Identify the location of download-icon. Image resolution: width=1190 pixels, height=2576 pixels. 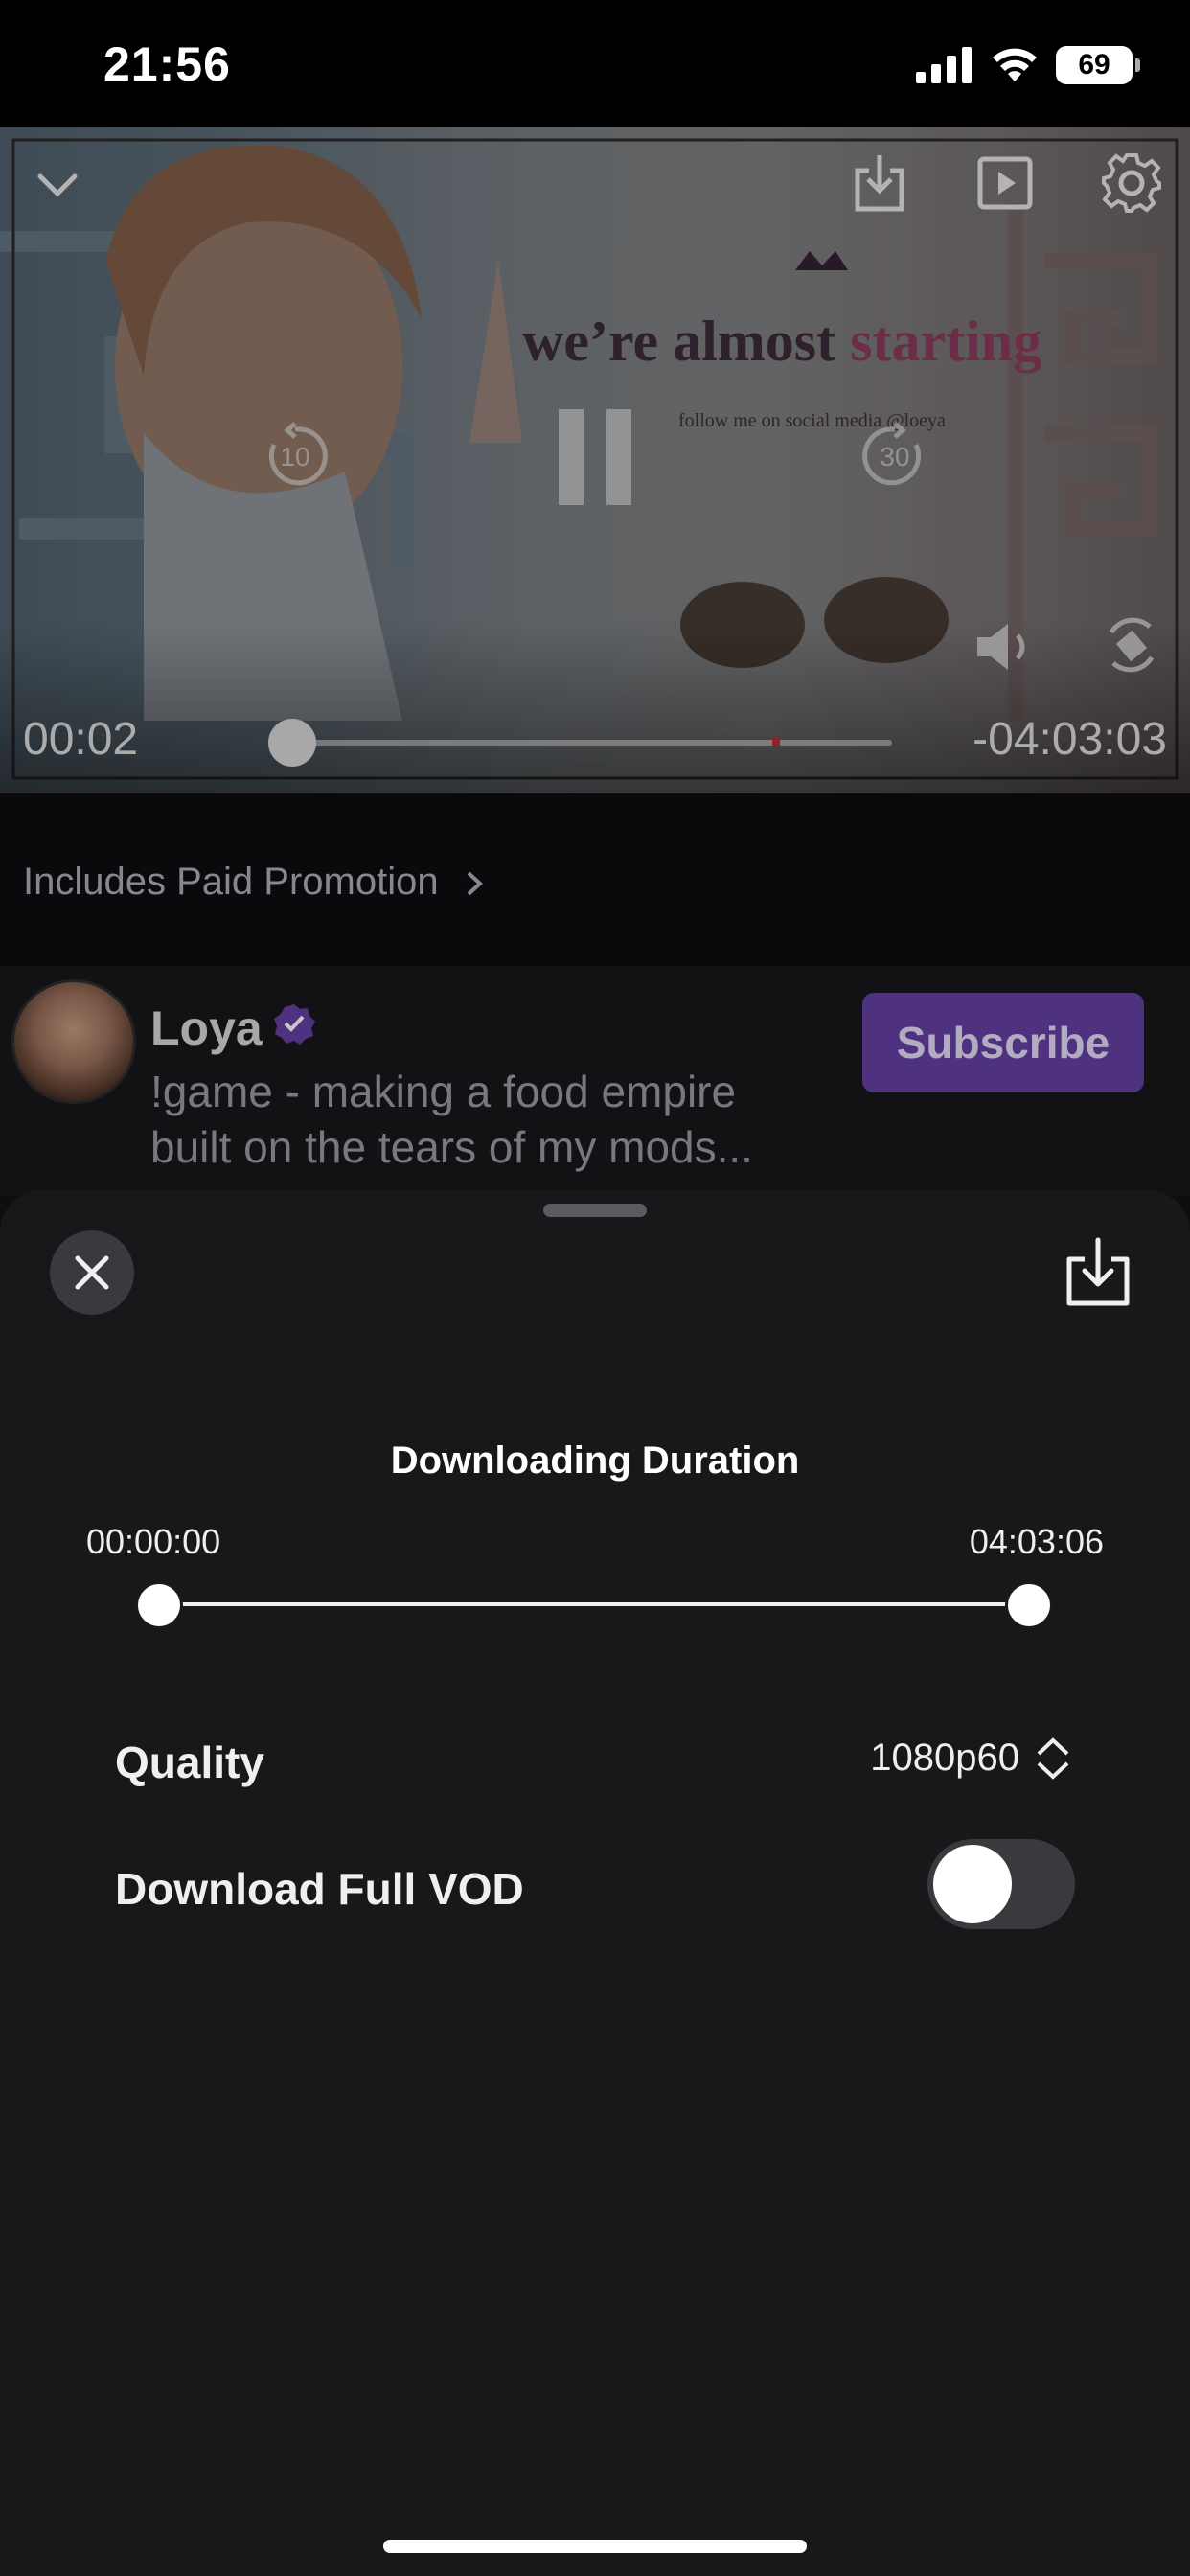
(1099, 1272).